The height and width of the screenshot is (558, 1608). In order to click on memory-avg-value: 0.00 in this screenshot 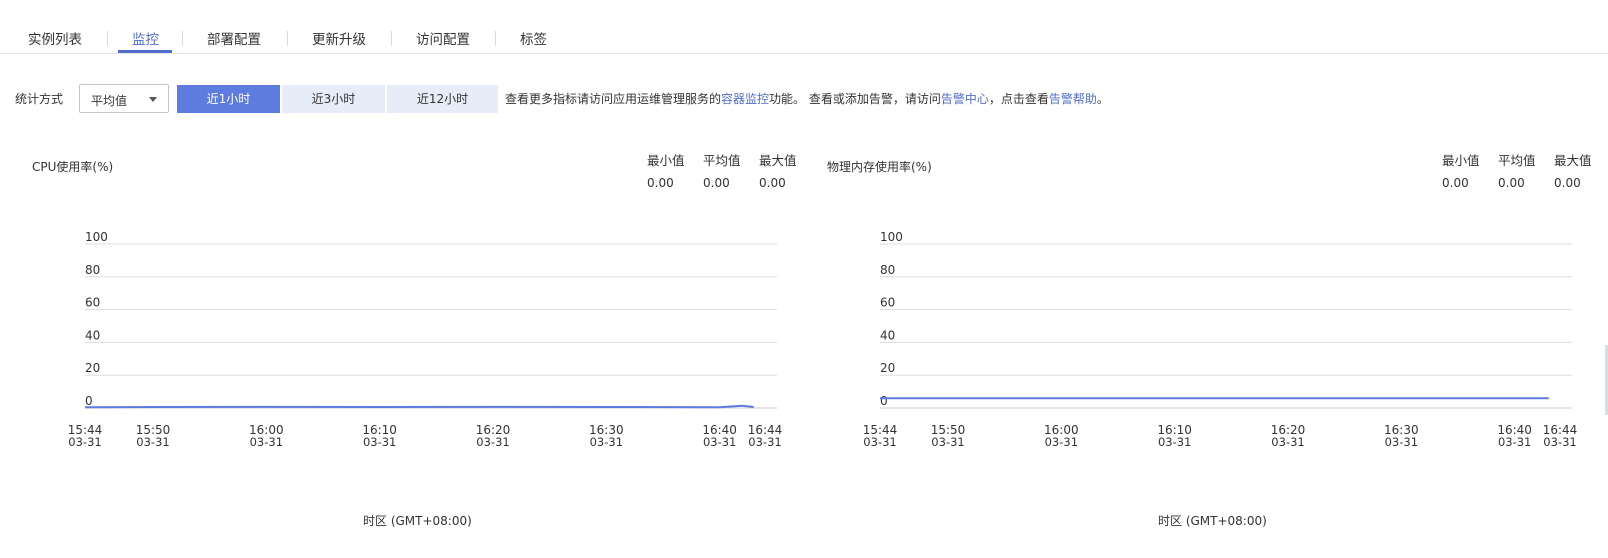, I will do `click(1511, 183)`.